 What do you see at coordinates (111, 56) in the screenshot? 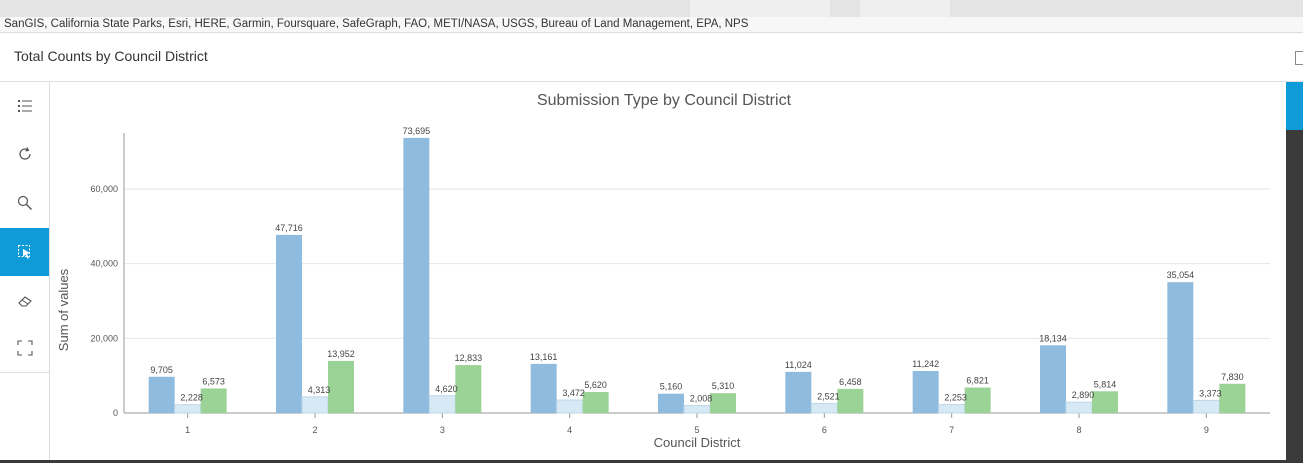
I see `panel-title: Total Counts by Council District` at bounding box center [111, 56].